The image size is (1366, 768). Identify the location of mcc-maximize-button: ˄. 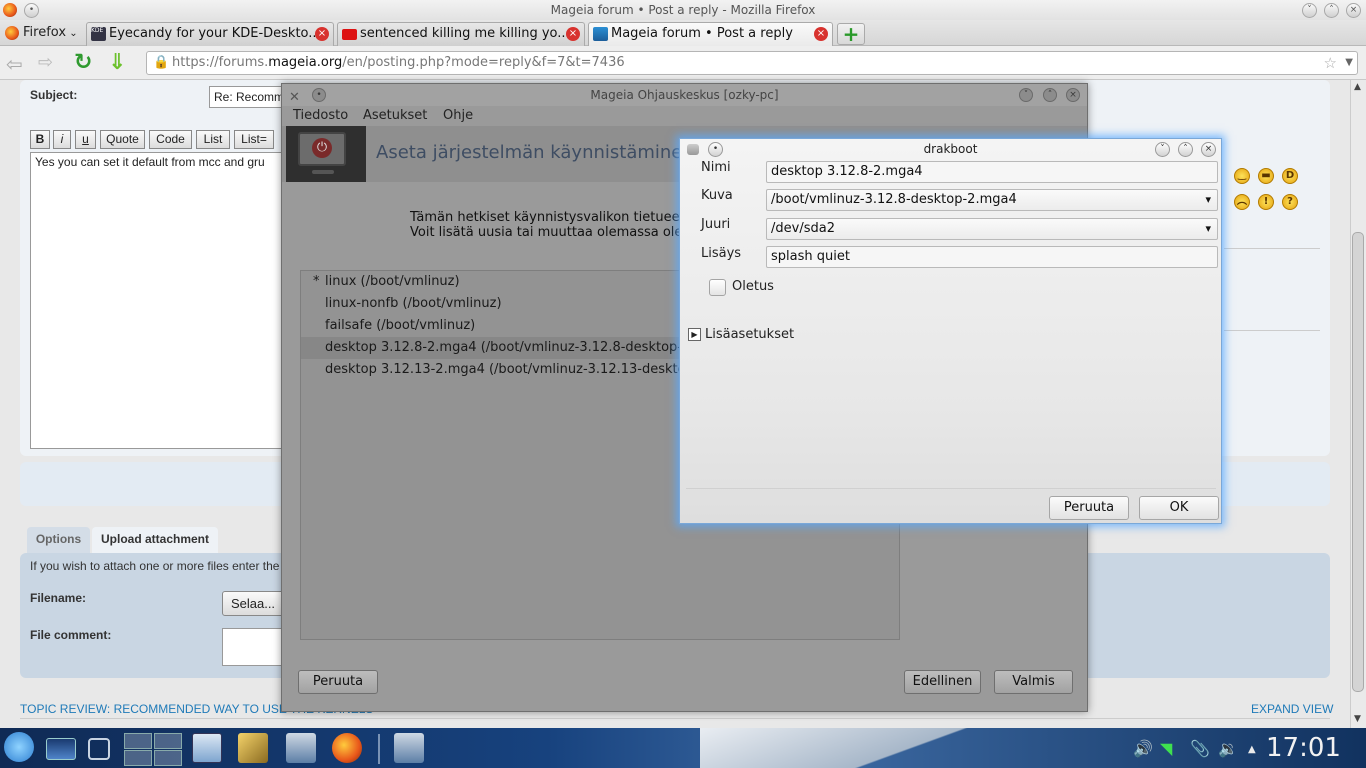
(1050, 95).